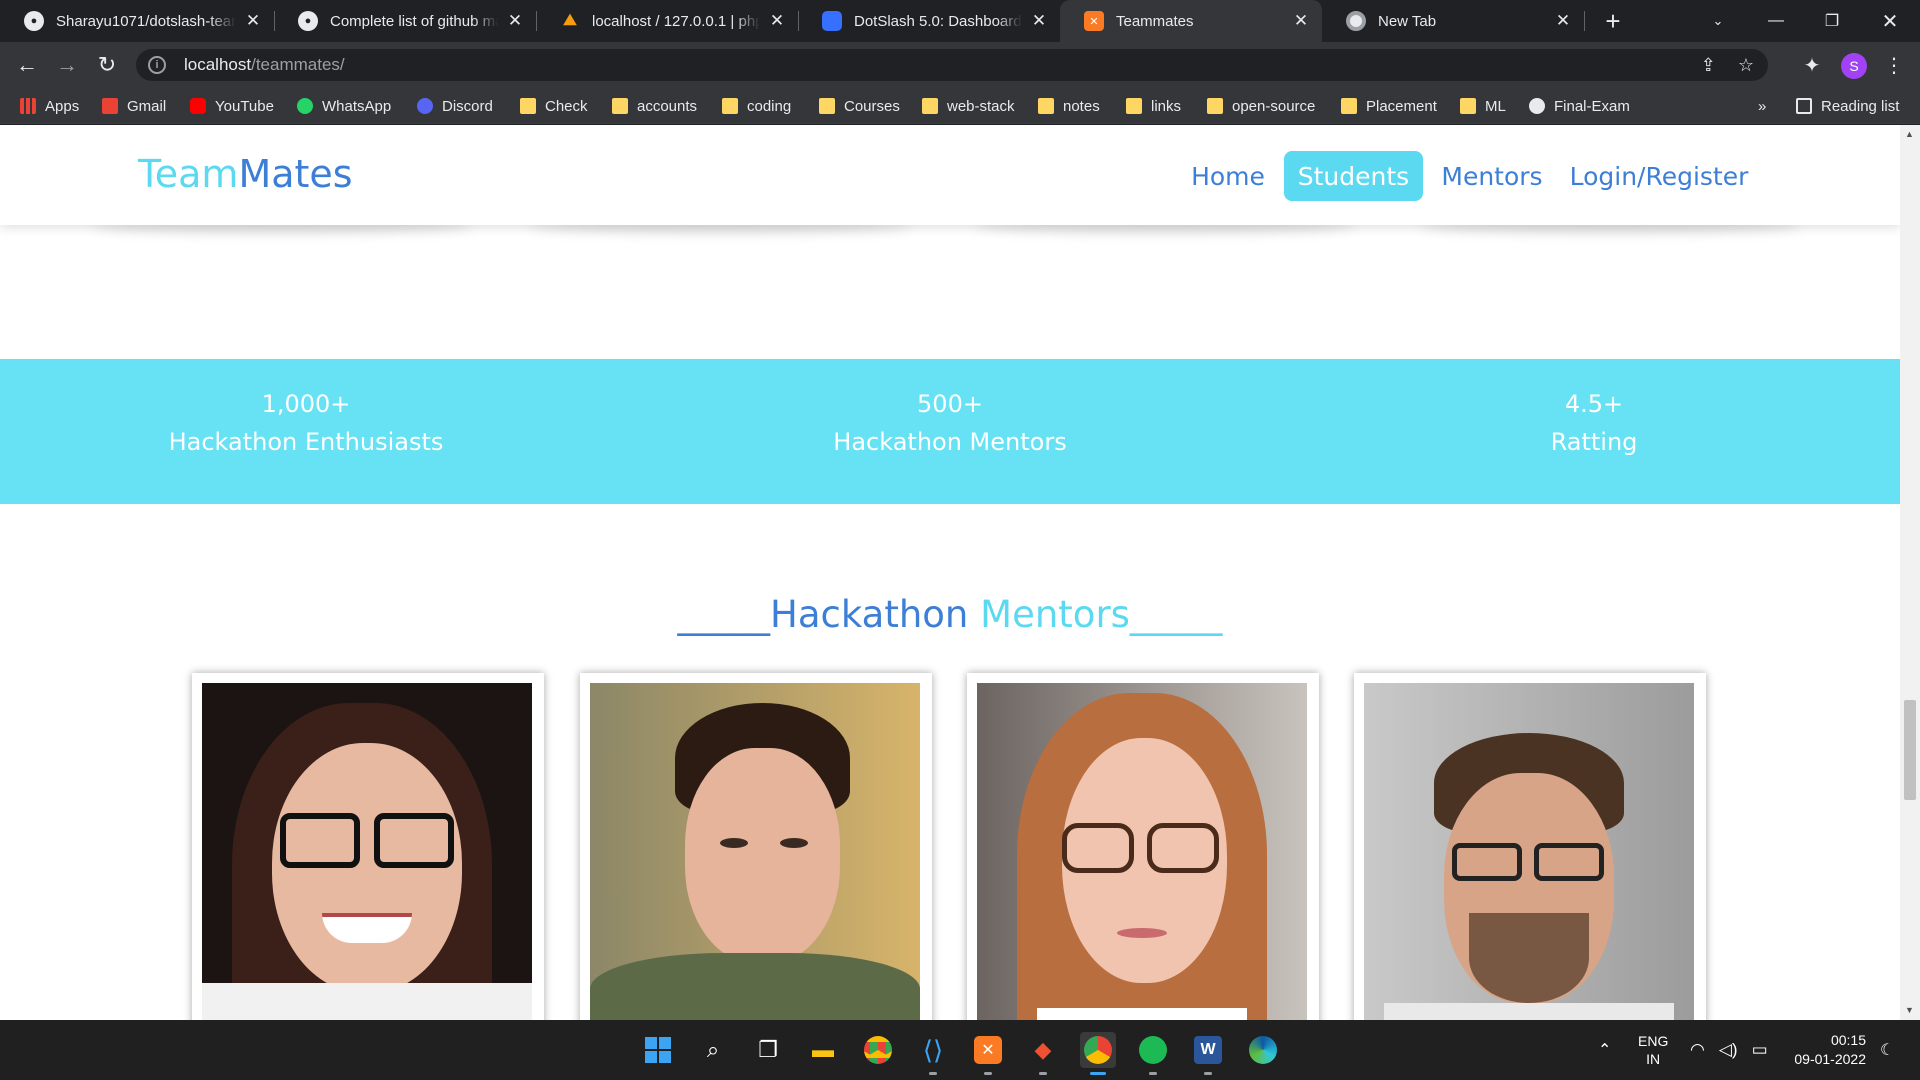 The image size is (1920, 1080). I want to click on volume-icon: ◁), so click(1728, 1050).